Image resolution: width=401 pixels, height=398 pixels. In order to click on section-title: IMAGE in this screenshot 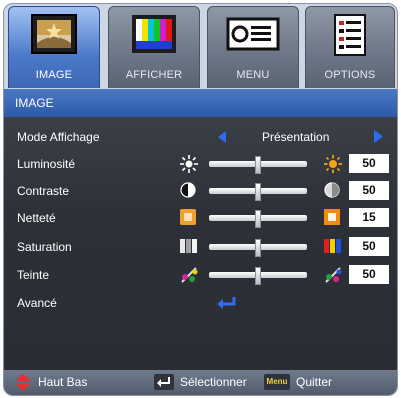, I will do `click(34, 103)`.